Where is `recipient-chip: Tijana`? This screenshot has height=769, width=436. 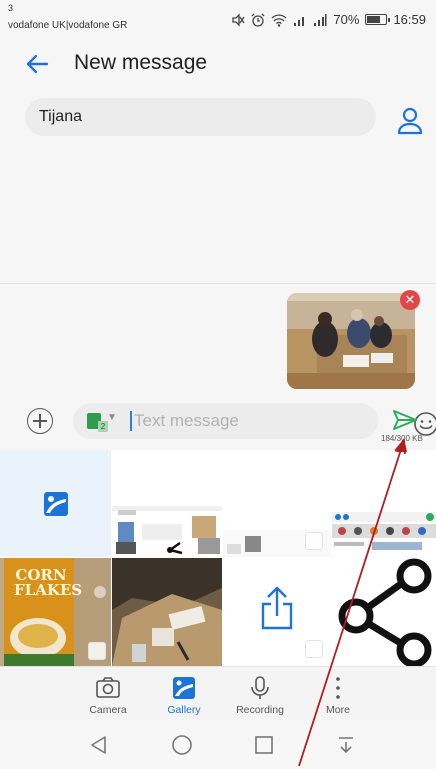 recipient-chip: Tijana is located at coordinates (200, 117).